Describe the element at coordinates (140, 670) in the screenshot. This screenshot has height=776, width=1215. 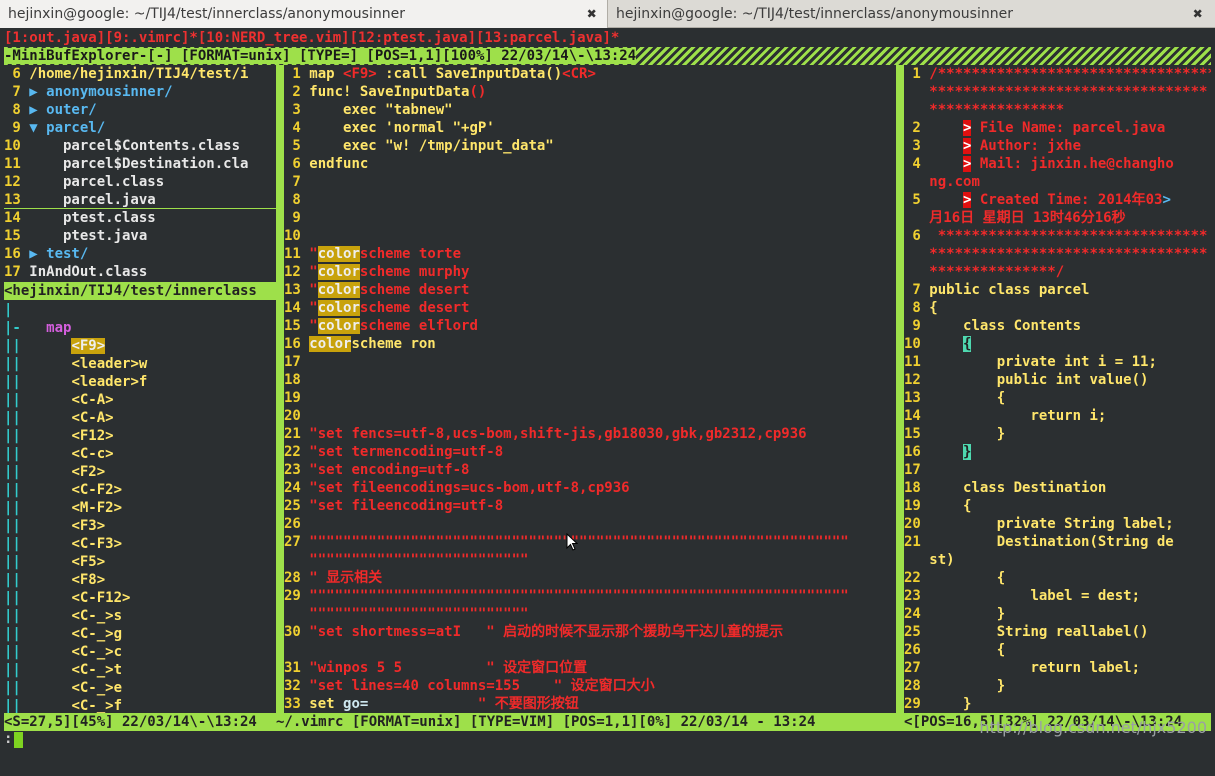
I see `map-entry: || <C-_>t` at that location.